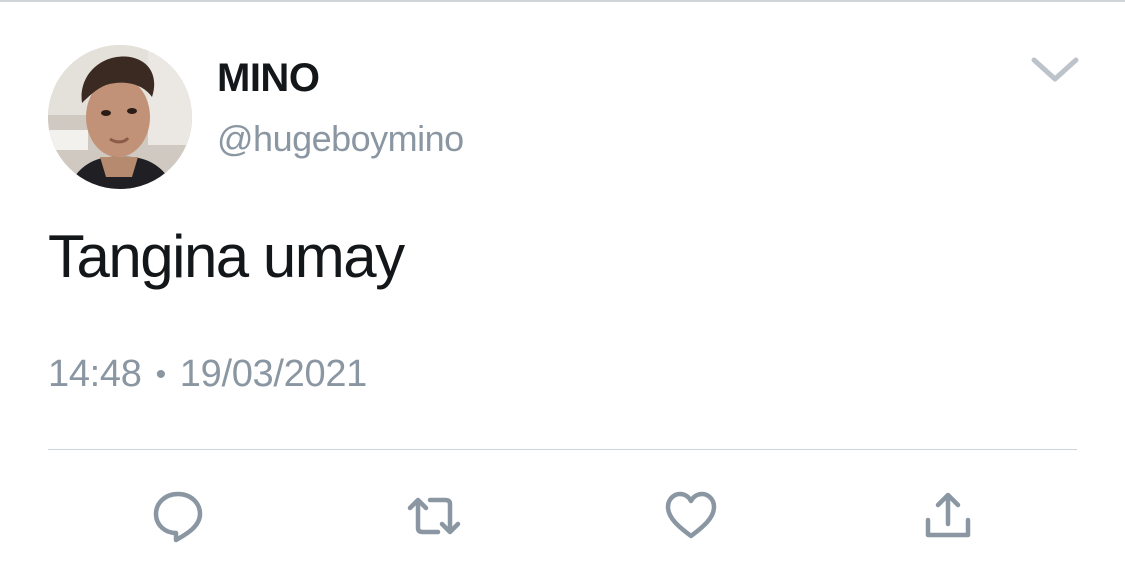 Image resolution: width=1125 pixels, height=572 pixels. I want to click on chevron-down-icon, so click(1055, 69).